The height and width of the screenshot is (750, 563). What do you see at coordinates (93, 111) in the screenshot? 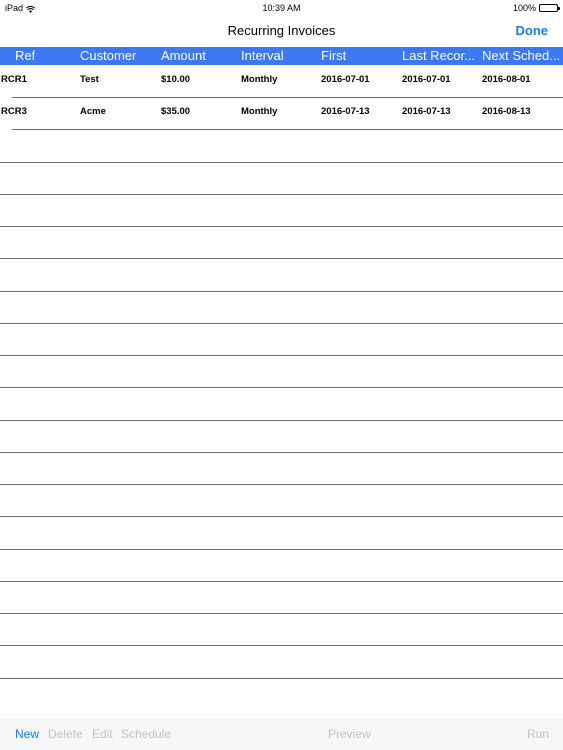
I see `cell-customer: Acme` at bounding box center [93, 111].